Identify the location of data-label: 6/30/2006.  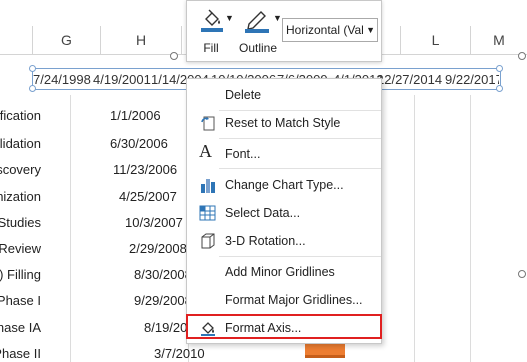
(139, 143).